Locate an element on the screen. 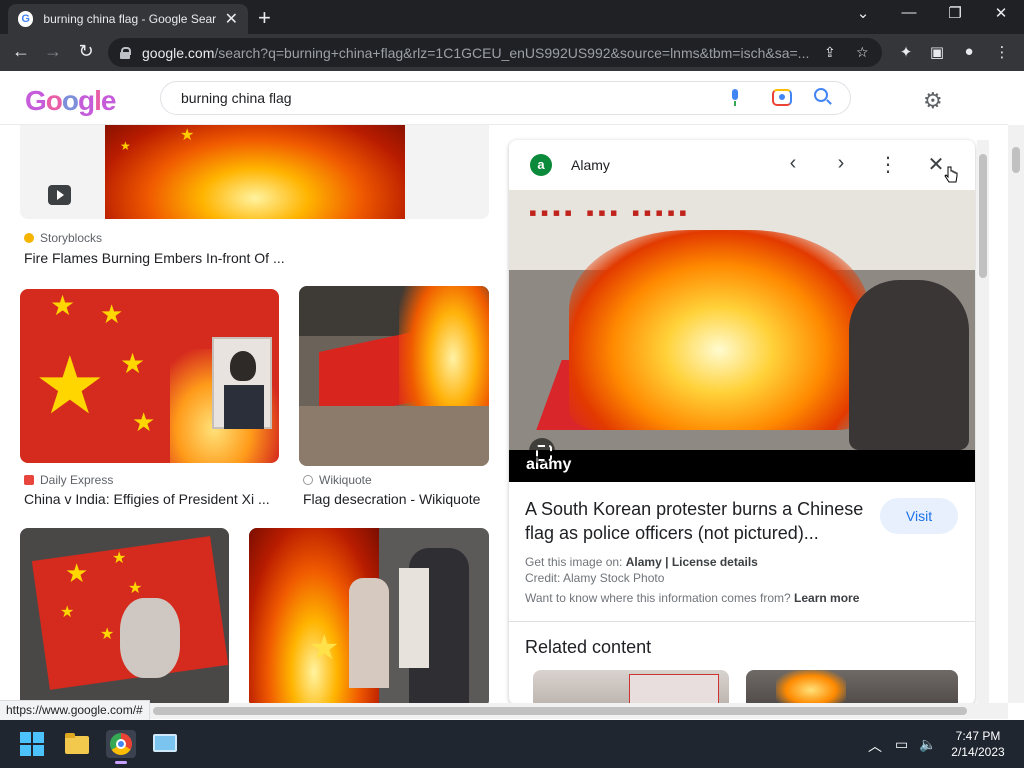  windows-start-icon is located at coordinates (32, 744).